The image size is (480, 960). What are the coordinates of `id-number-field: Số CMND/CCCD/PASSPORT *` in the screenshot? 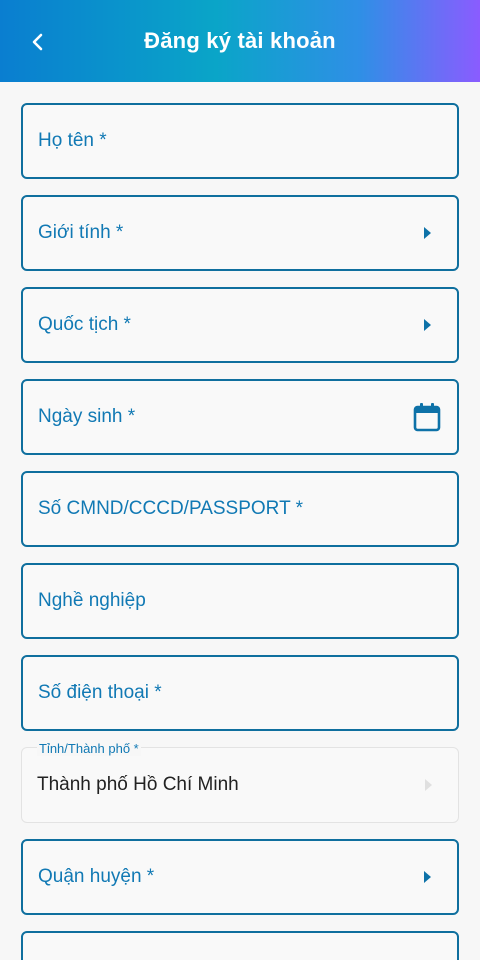 It's located at (240, 509).